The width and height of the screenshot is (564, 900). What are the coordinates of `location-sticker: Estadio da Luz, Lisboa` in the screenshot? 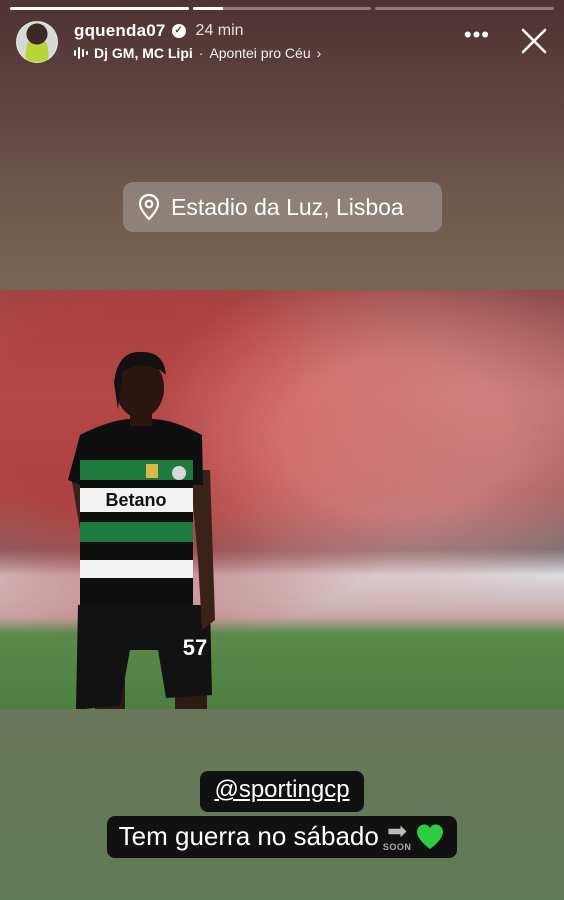 It's located at (282, 207).